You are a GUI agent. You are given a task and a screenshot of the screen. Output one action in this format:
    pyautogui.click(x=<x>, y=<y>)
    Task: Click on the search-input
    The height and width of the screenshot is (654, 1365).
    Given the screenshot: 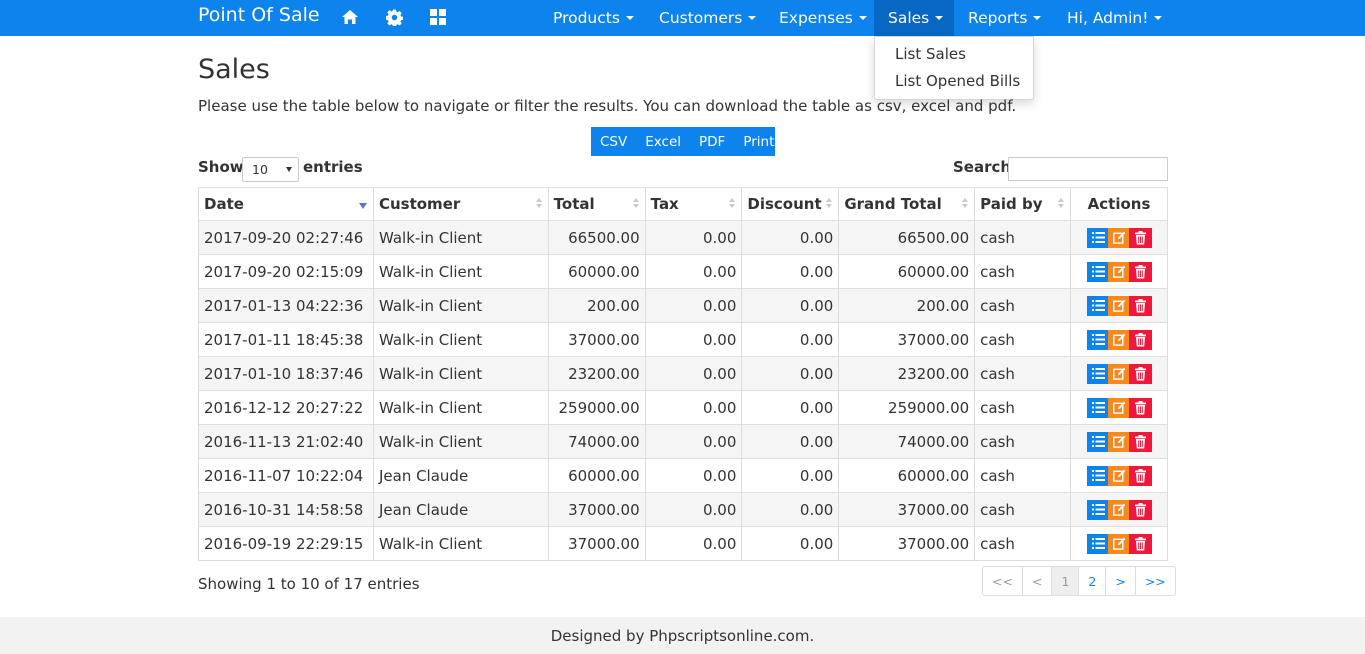 What is the action you would take?
    pyautogui.click(x=1088, y=169)
    